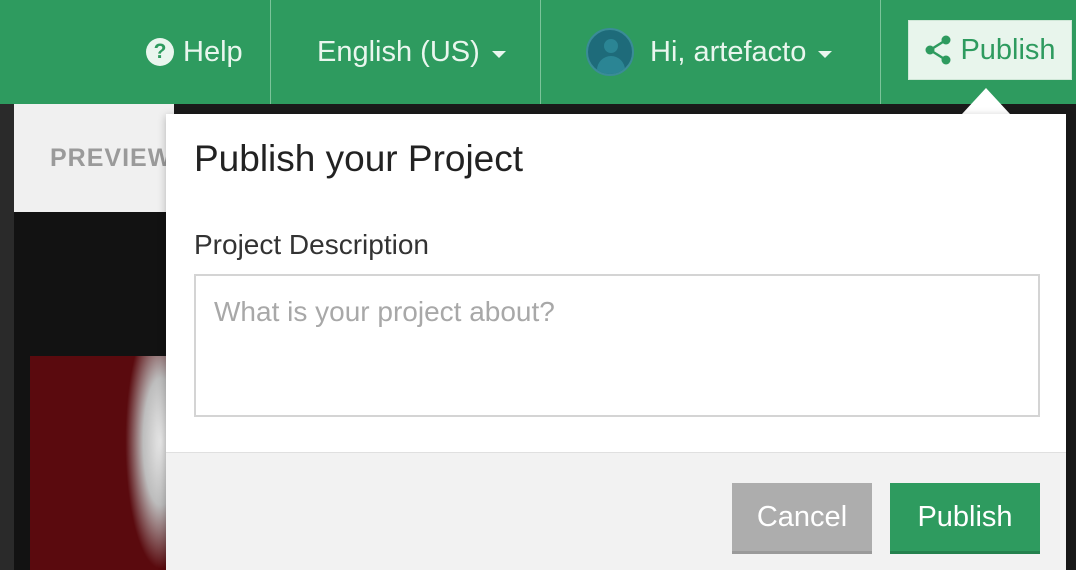 This screenshot has height=570, width=1076. I want to click on cancel-button: Cancel, so click(802, 517).